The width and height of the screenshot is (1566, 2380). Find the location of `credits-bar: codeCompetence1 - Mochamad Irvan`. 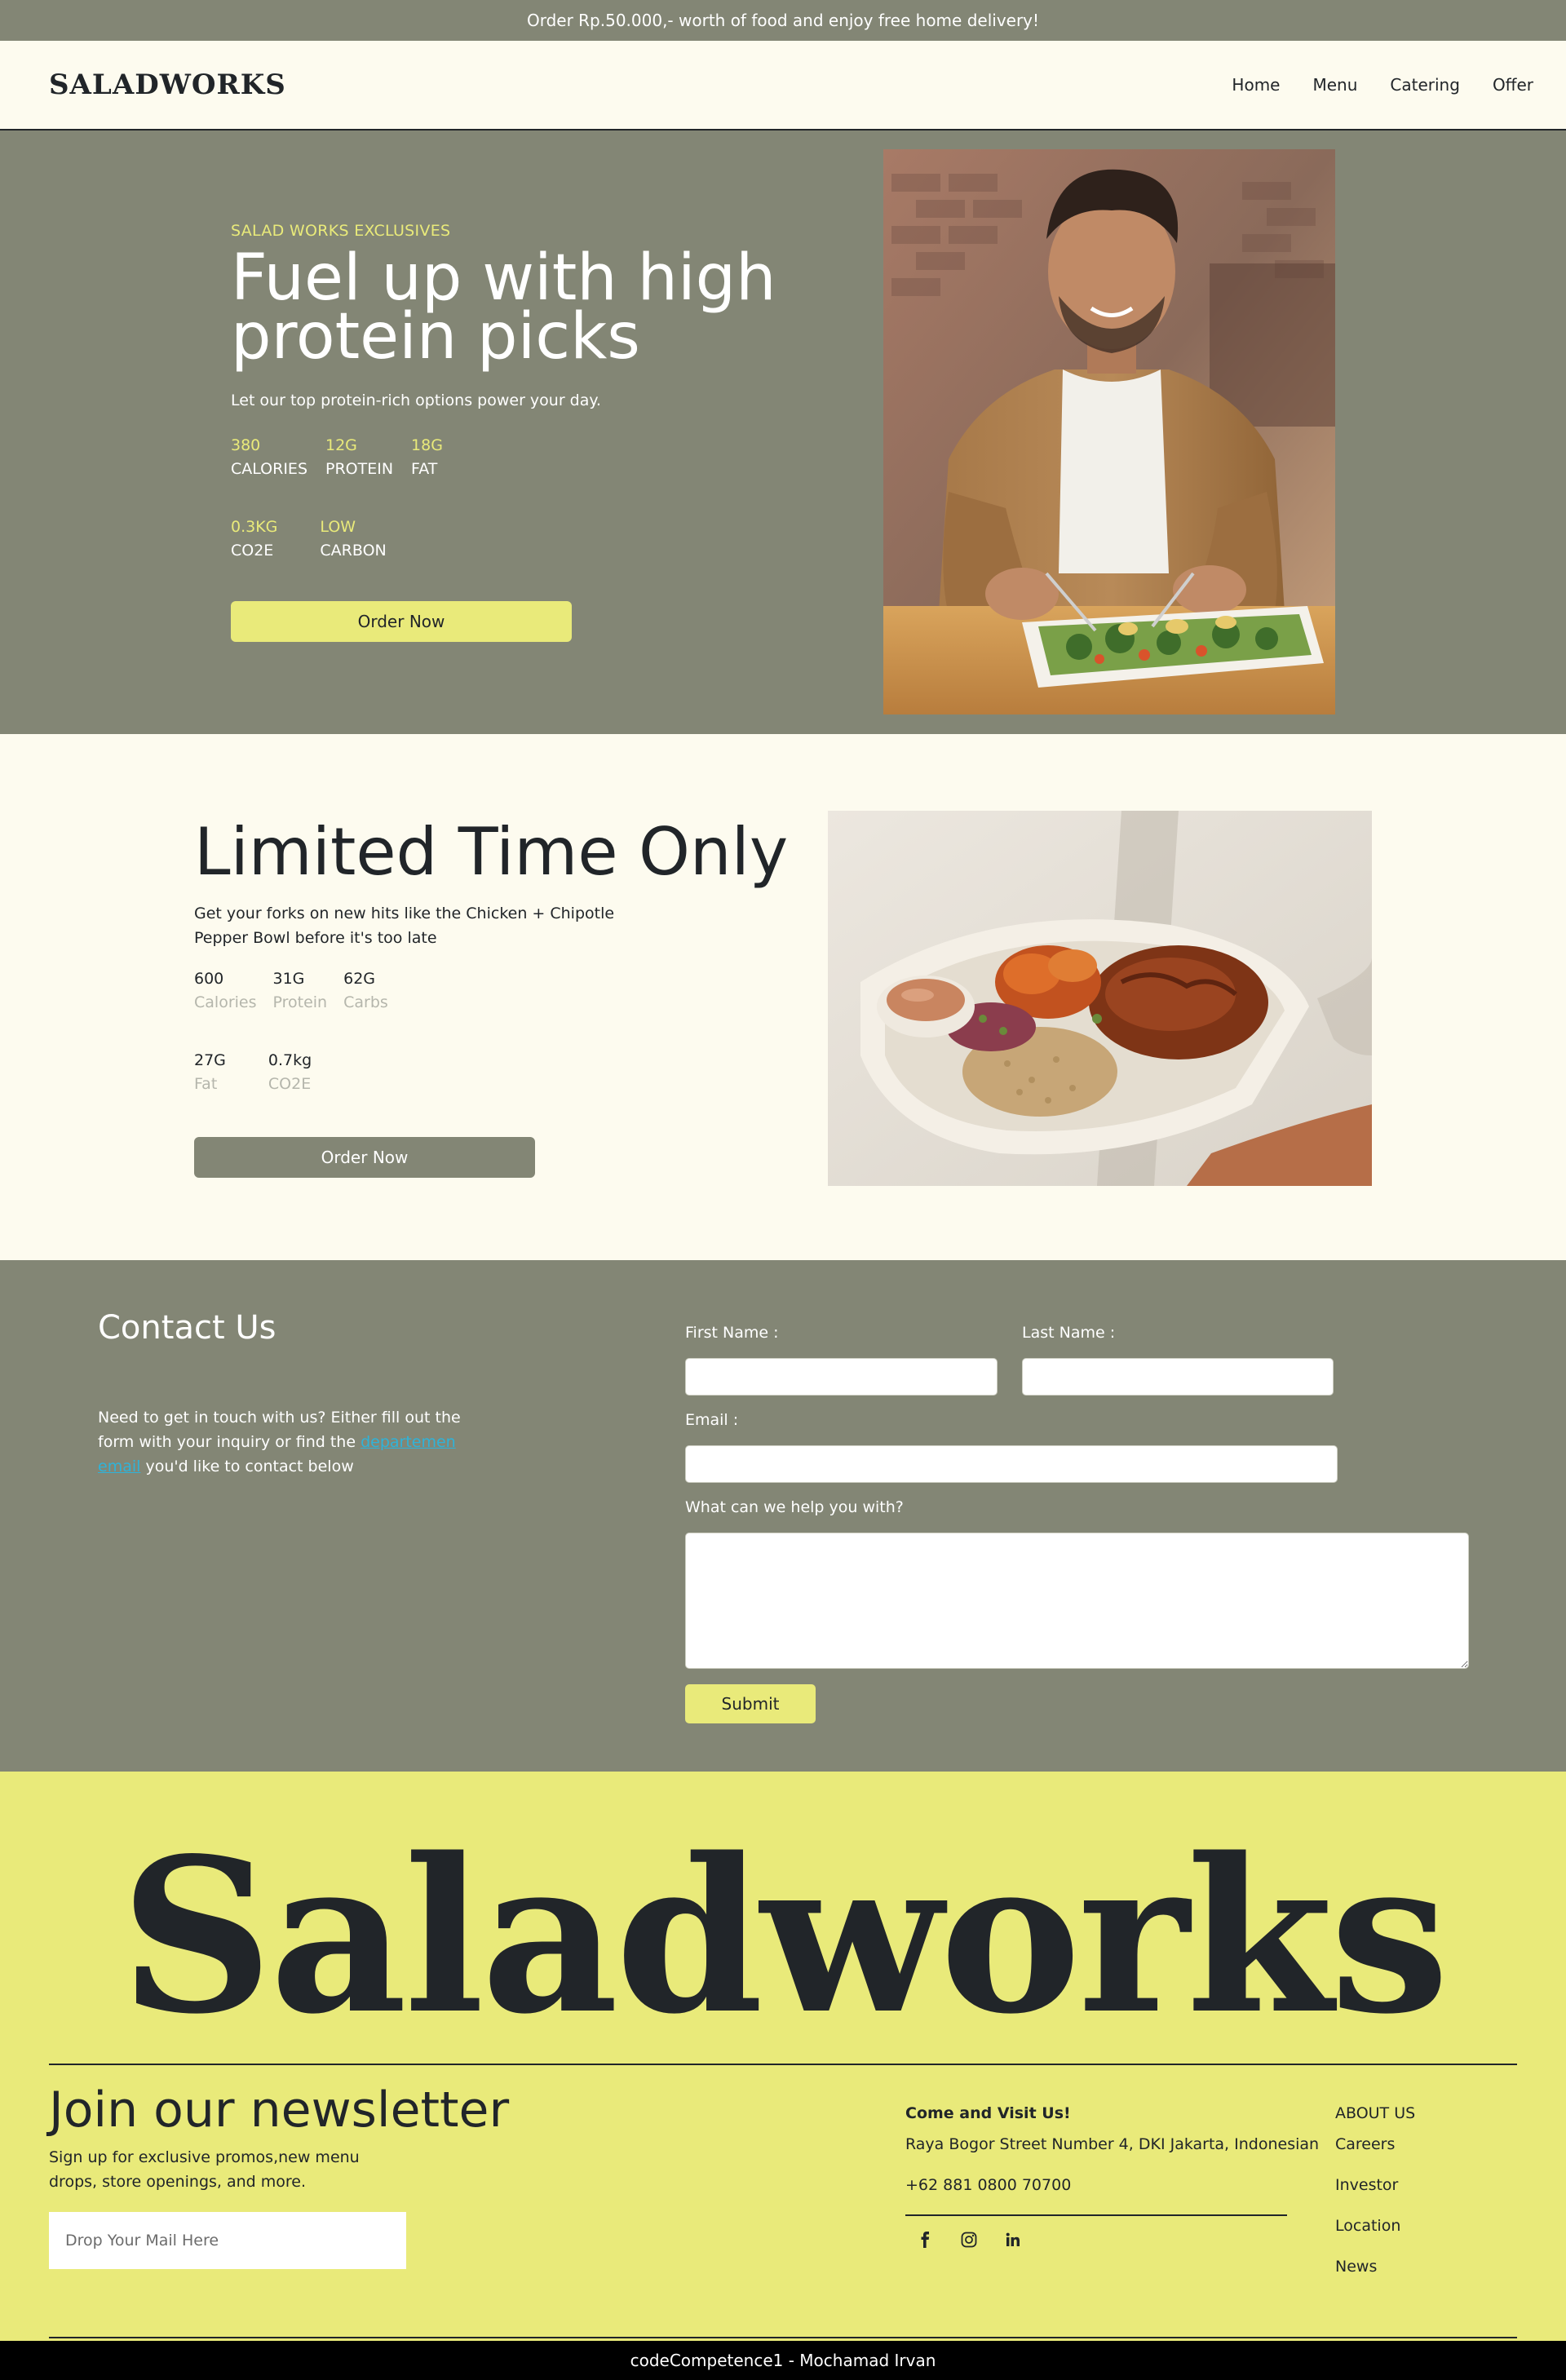

credits-bar: codeCompetence1 - Mochamad Irvan is located at coordinates (783, 2360).